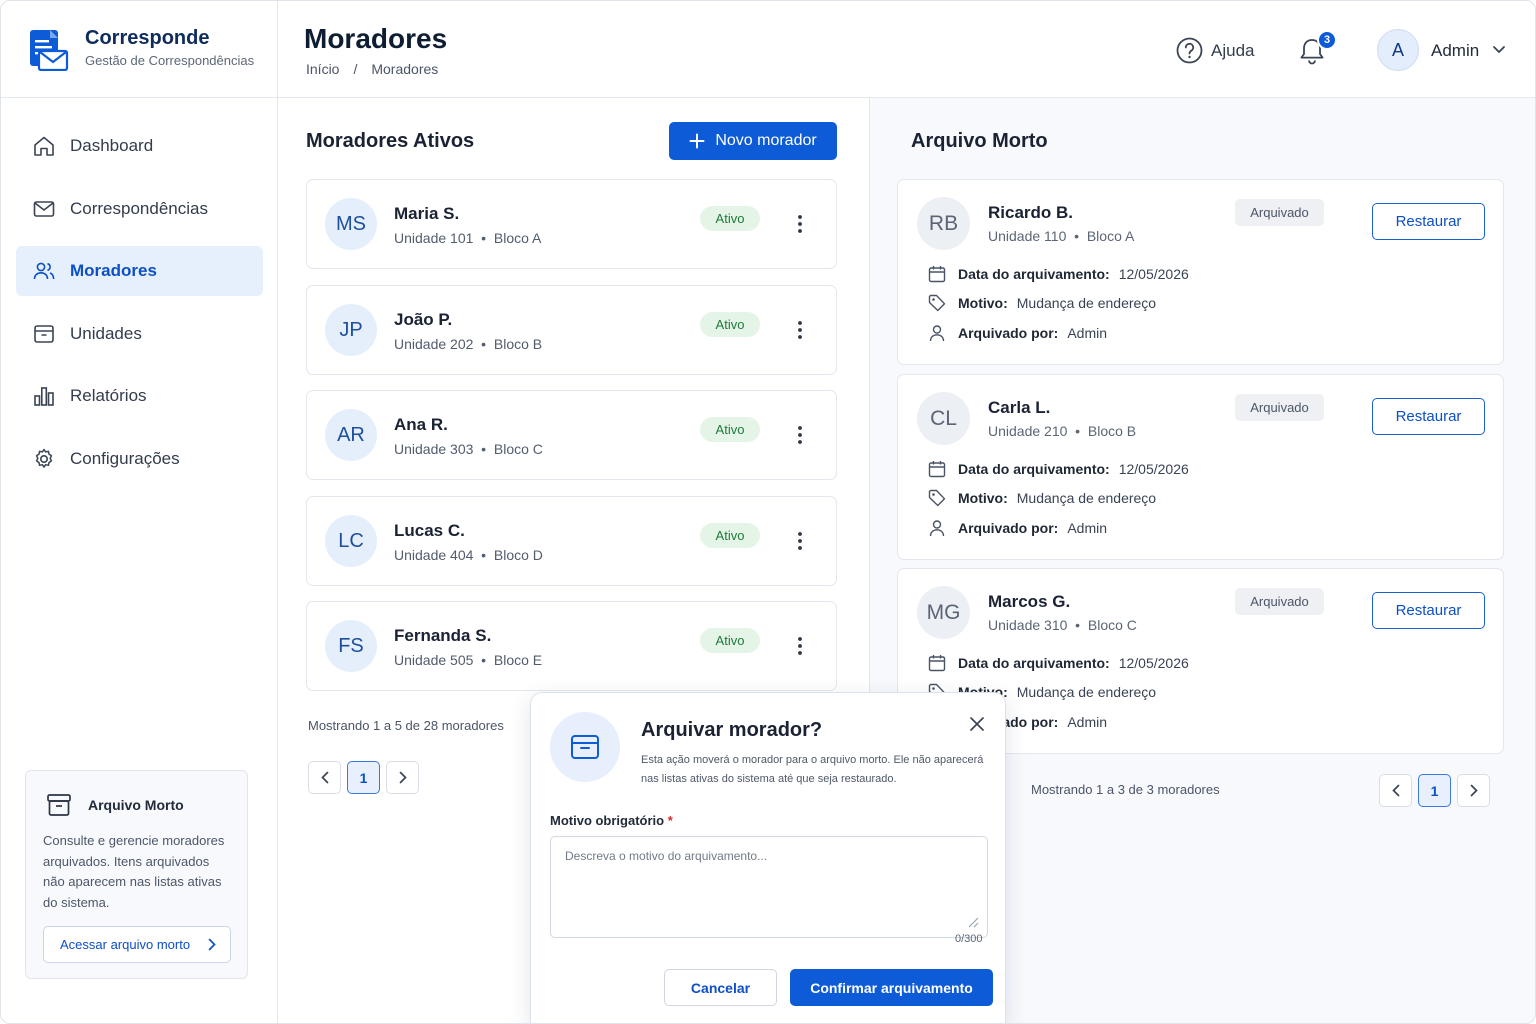  Describe the element at coordinates (518, 344) in the screenshot. I see `resident-block: Bloco B` at that location.